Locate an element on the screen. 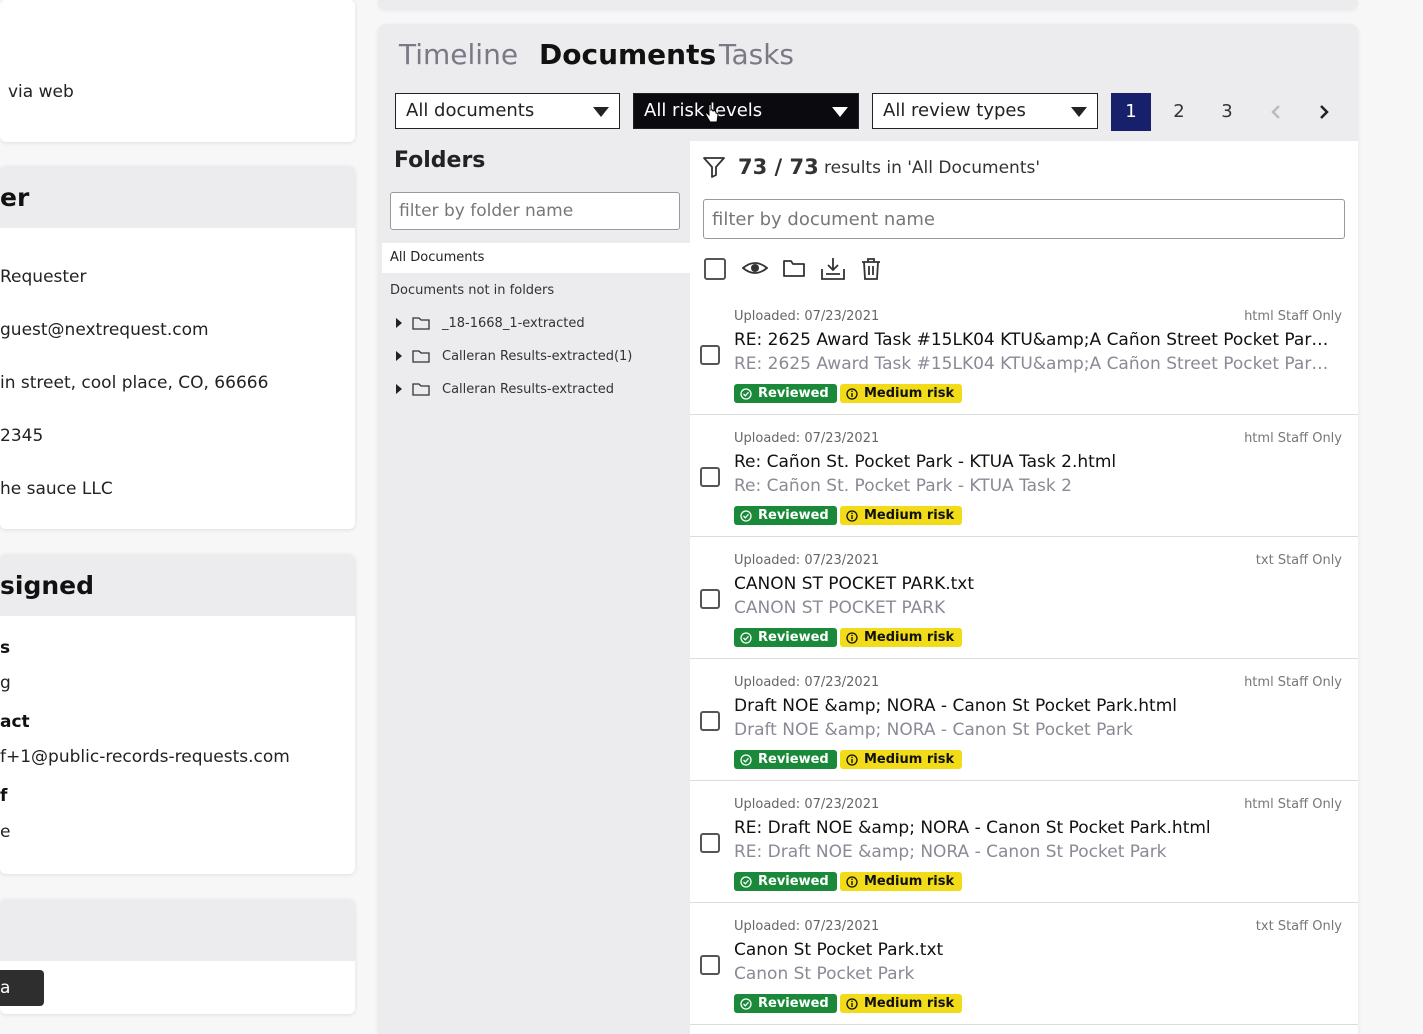  assigned-value-3: e is located at coordinates (5, 832).